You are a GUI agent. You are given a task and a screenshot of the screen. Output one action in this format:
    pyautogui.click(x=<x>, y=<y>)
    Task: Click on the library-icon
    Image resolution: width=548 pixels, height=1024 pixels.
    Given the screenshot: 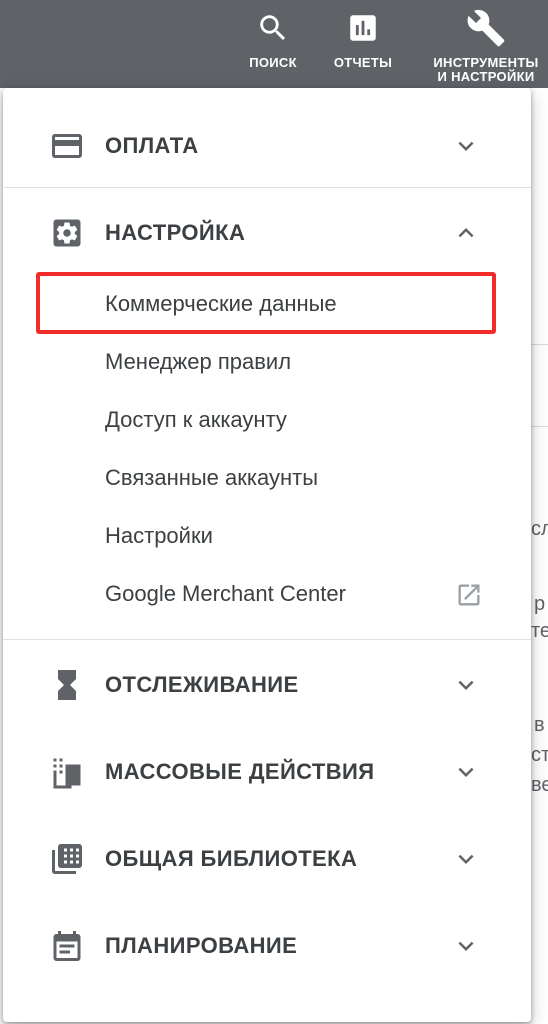 What is the action you would take?
    pyautogui.click(x=67, y=859)
    